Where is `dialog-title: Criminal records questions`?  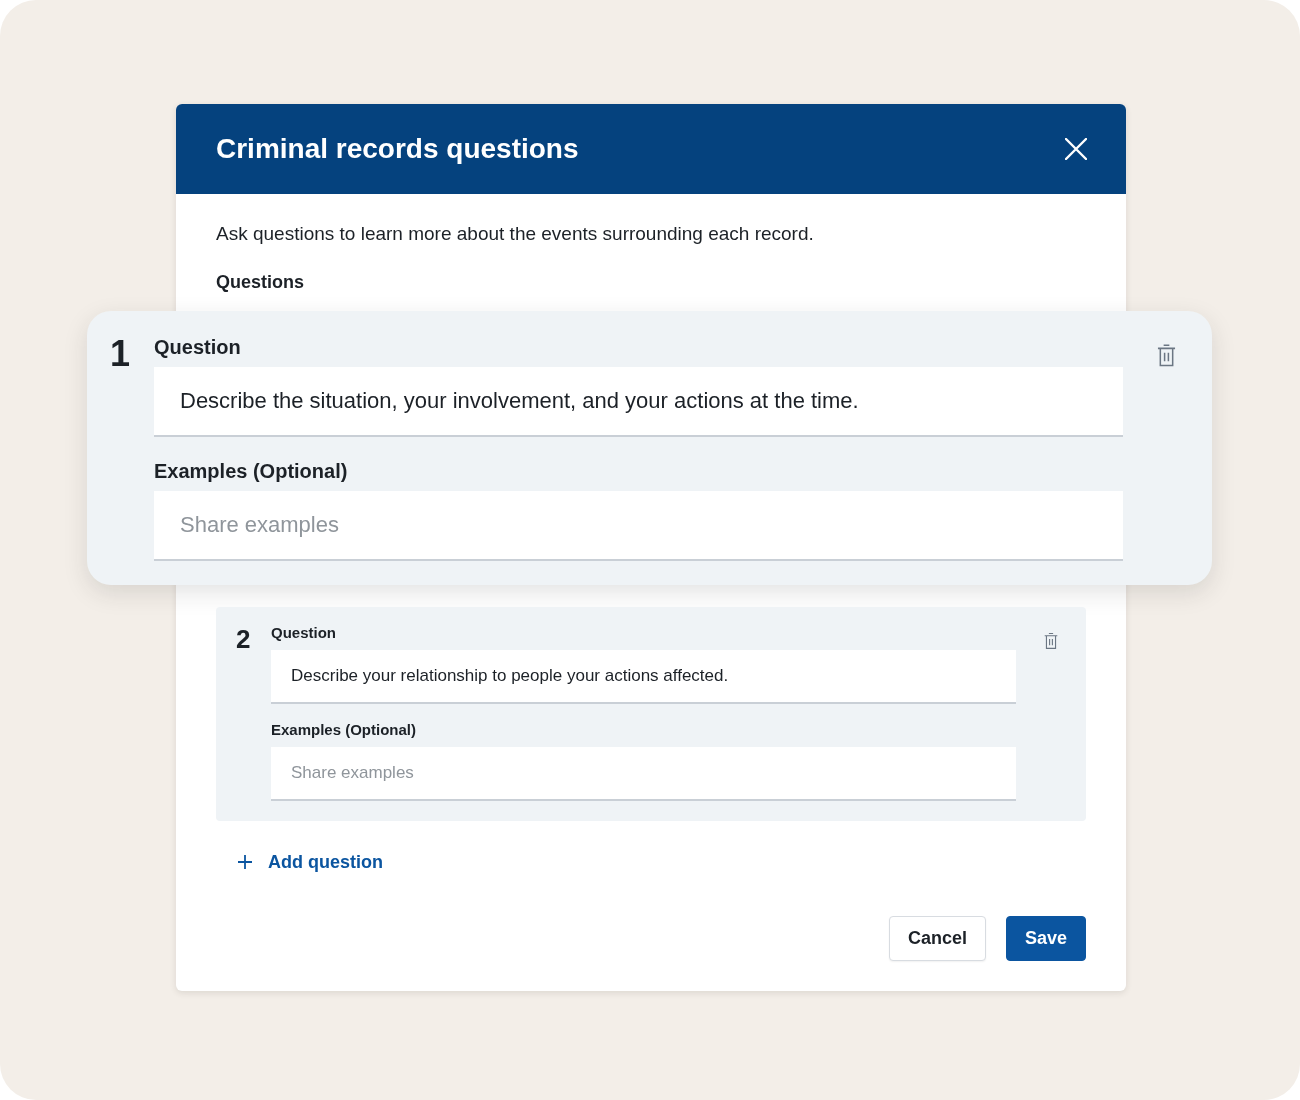 dialog-title: Criminal records questions is located at coordinates (397, 149).